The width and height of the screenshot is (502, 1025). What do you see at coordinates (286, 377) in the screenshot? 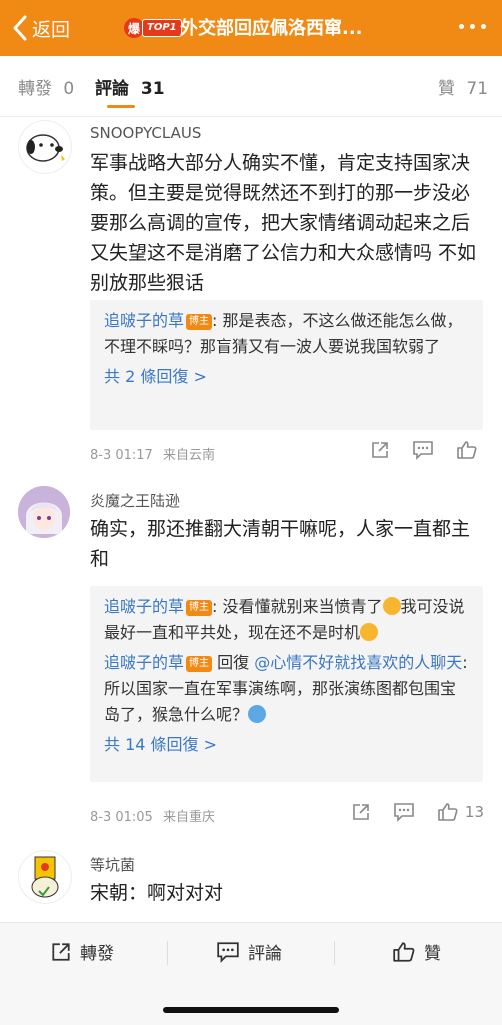
I see `more-replies-link: 共 2 條回復 >` at bounding box center [286, 377].